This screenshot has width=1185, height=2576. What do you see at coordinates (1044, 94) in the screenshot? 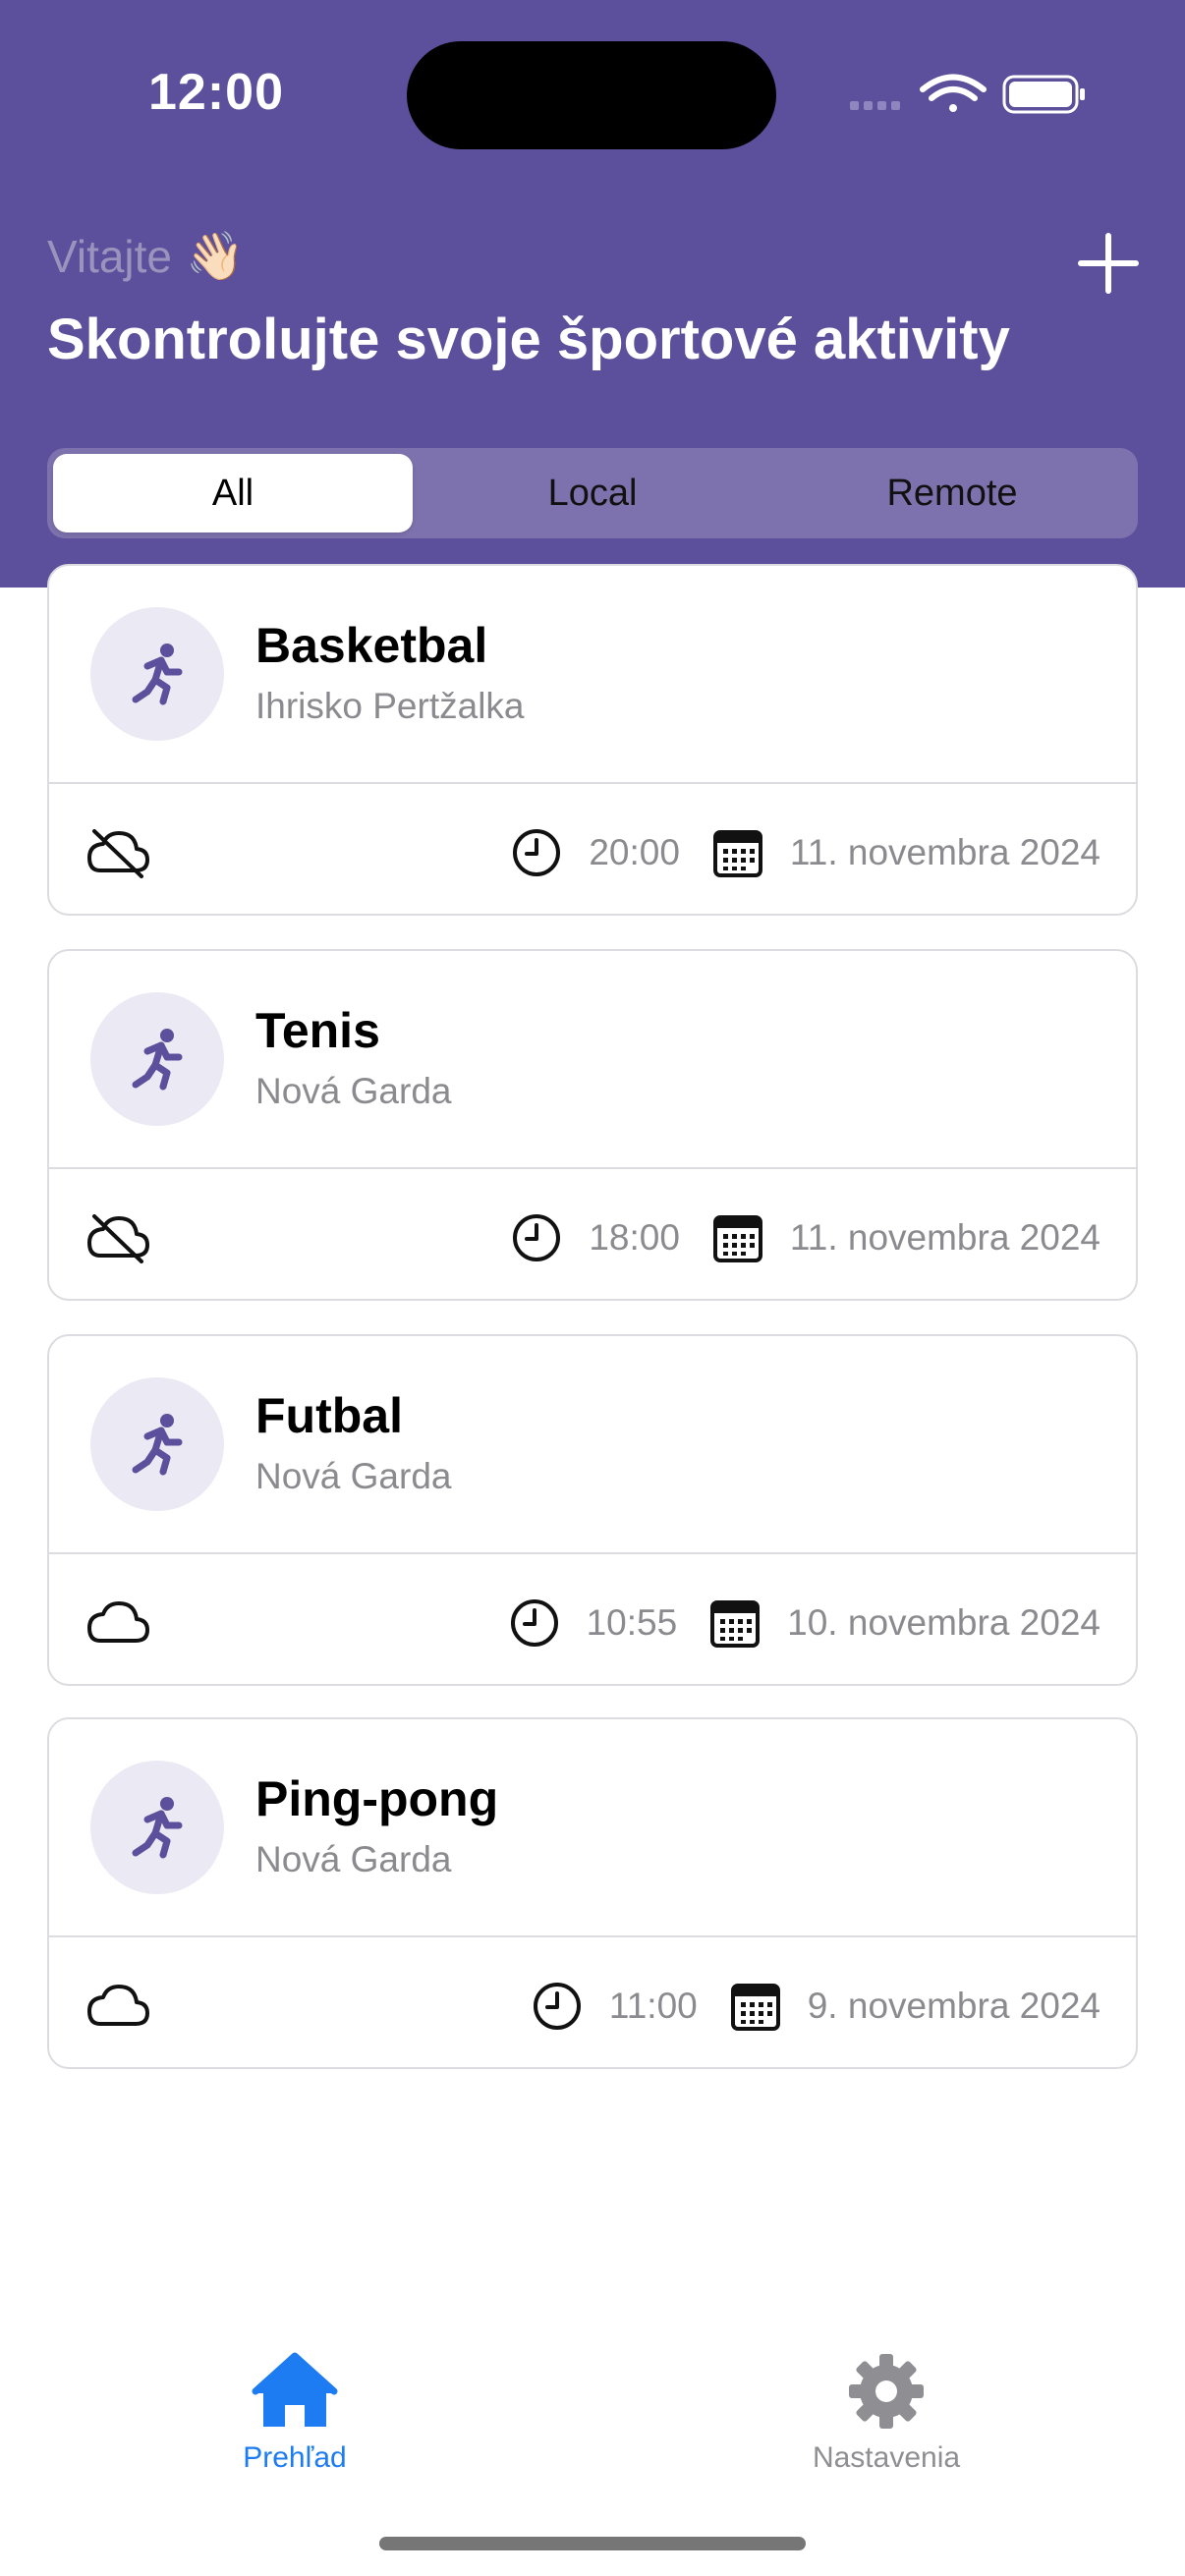
I see `battery-icon` at bounding box center [1044, 94].